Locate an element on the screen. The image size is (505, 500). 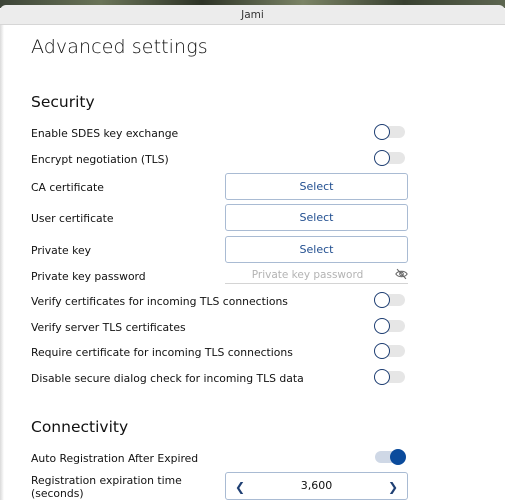
connectivity-section-title: Connectivity is located at coordinates (80, 427).